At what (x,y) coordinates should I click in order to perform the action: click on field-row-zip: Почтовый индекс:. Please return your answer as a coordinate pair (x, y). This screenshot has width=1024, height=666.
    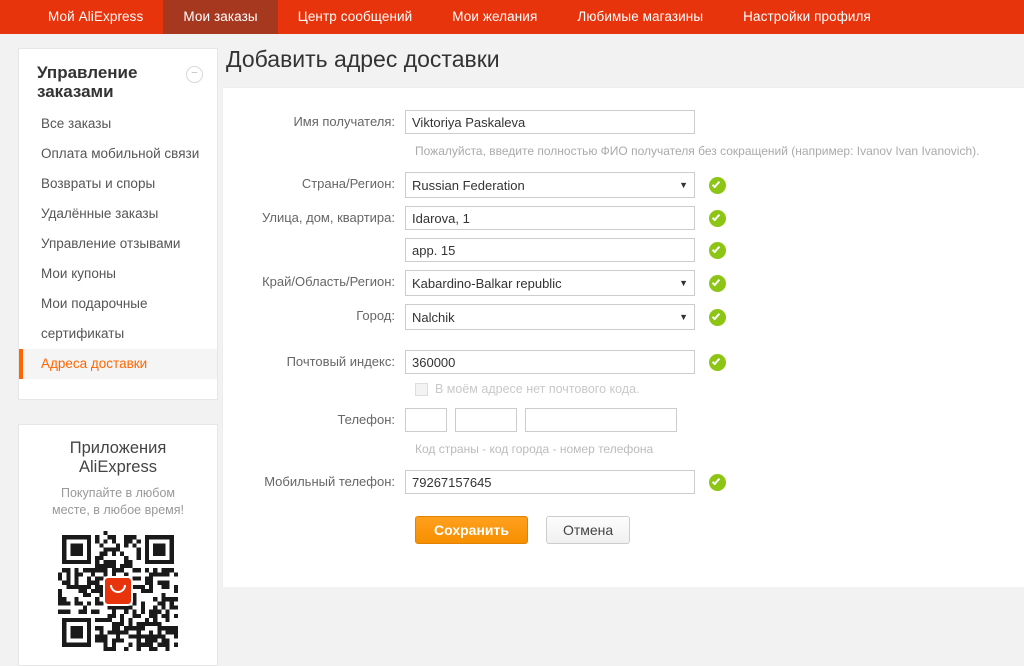
    Looking at the image, I should click on (623, 362).